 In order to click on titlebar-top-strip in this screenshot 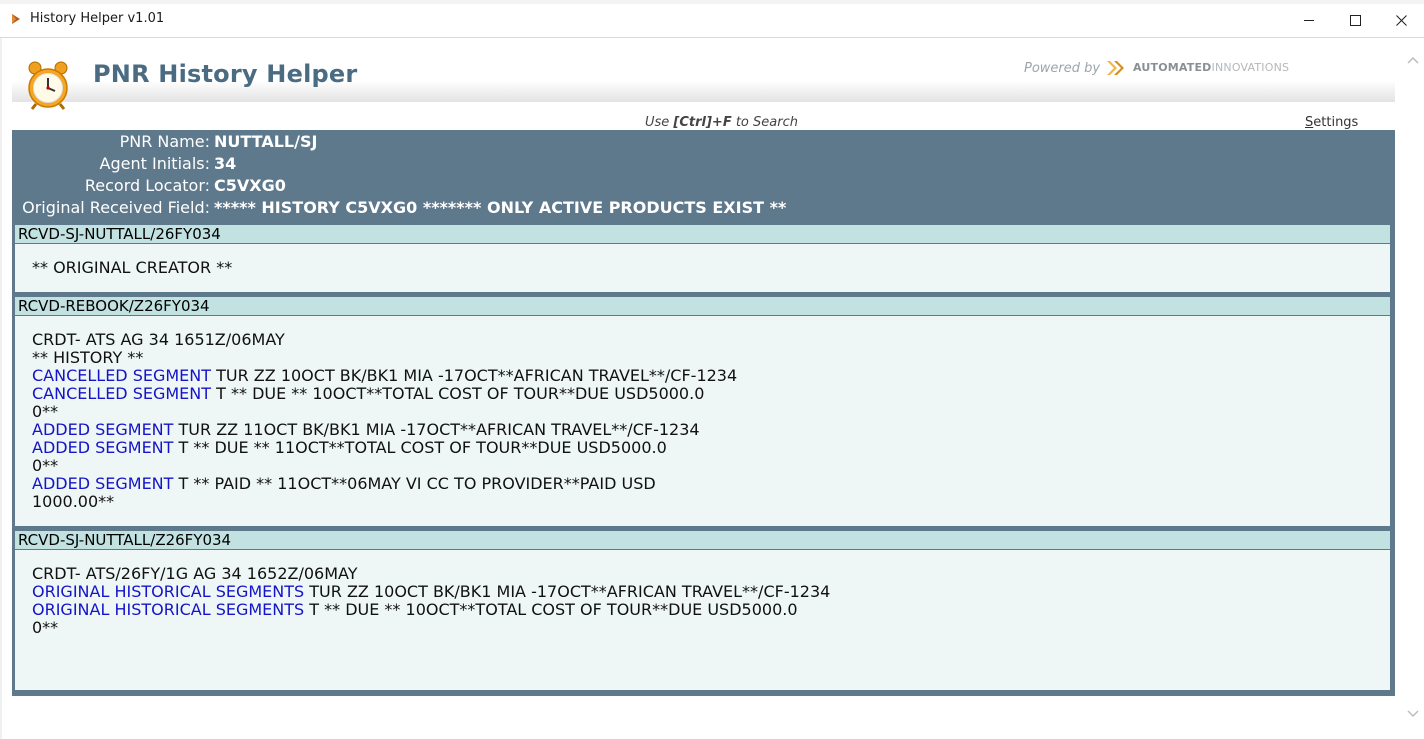, I will do `click(712, 2)`.